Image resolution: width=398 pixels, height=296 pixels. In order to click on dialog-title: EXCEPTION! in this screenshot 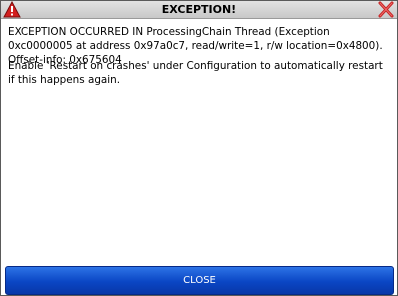, I will do `click(199, 9)`.